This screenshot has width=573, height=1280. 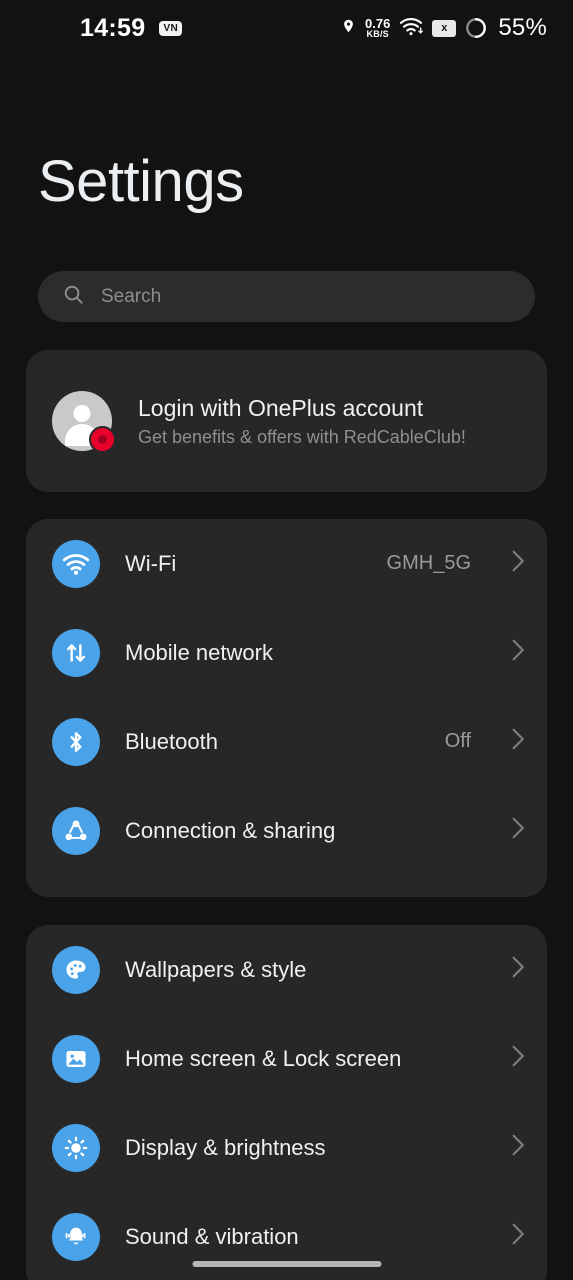 I want to click on status-bar: 14:59 VN 0.76 KB/S x 55%, so click(x=286, y=28).